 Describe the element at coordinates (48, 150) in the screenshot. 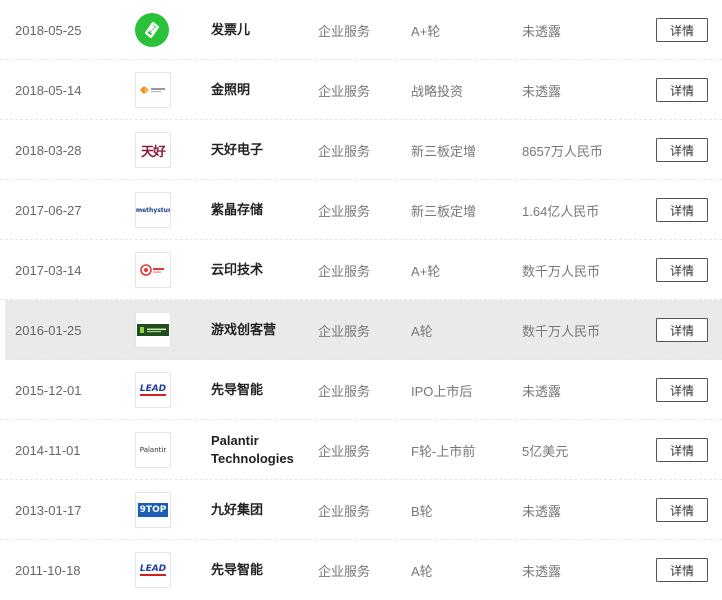

I see `event-date: 2018-03-28` at that location.